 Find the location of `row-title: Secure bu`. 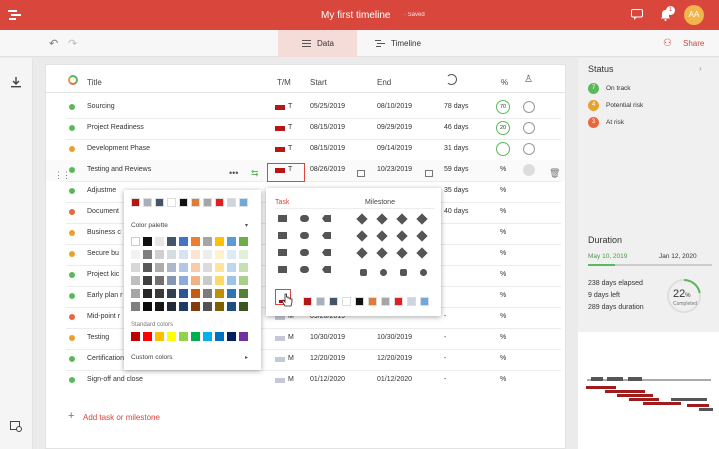

row-title: Secure bu is located at coordinates (103, 253).